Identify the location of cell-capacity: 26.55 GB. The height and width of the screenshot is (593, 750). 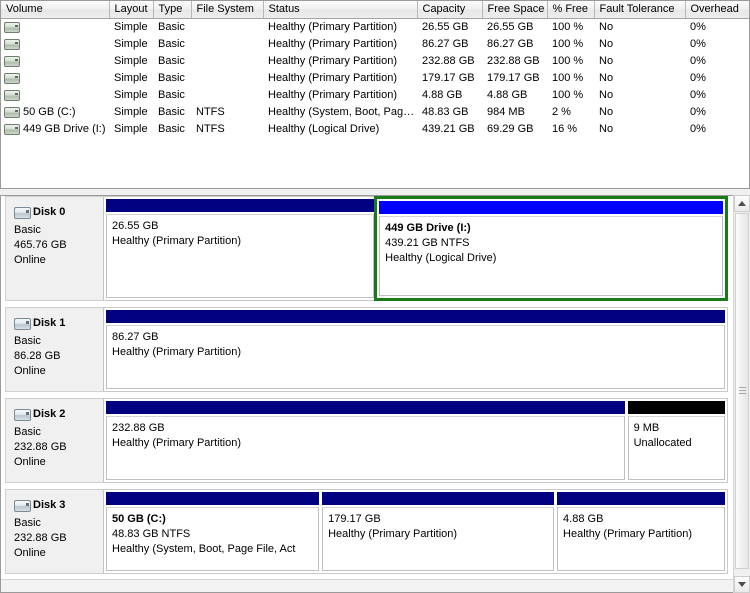
(445, 27).